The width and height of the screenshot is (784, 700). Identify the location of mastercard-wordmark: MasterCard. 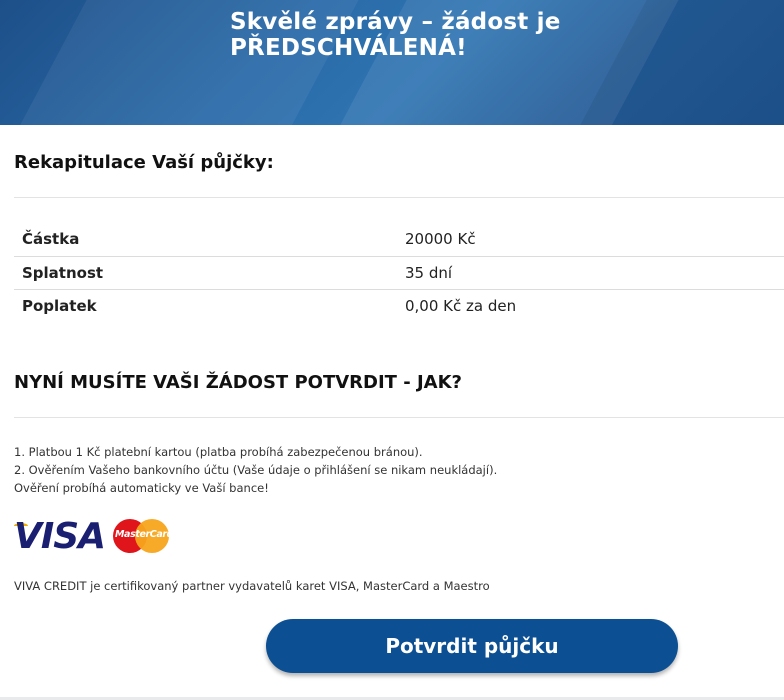
(144, 534).